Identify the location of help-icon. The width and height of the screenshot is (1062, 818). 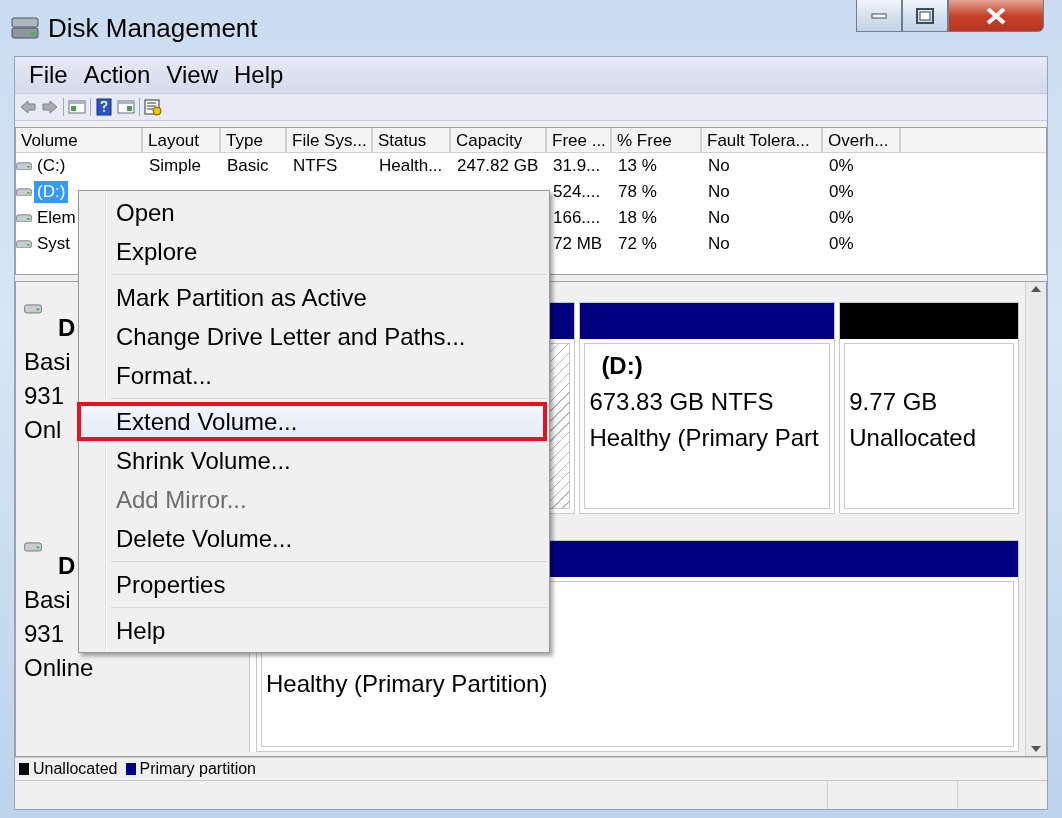
(104, 107).